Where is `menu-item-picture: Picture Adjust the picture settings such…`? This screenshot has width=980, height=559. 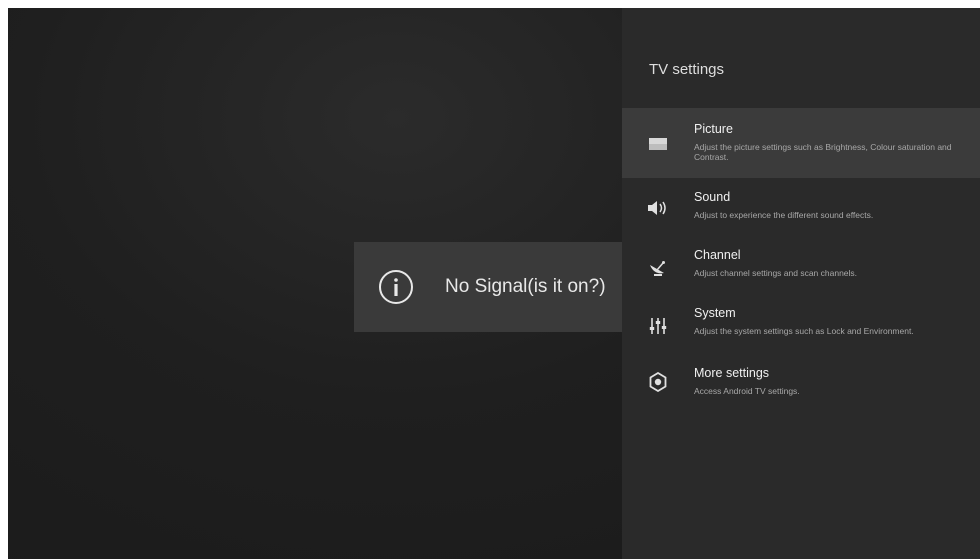
menu-item-picture: Picture Adjust the picture settings such… is located at coordinates (801, 143).